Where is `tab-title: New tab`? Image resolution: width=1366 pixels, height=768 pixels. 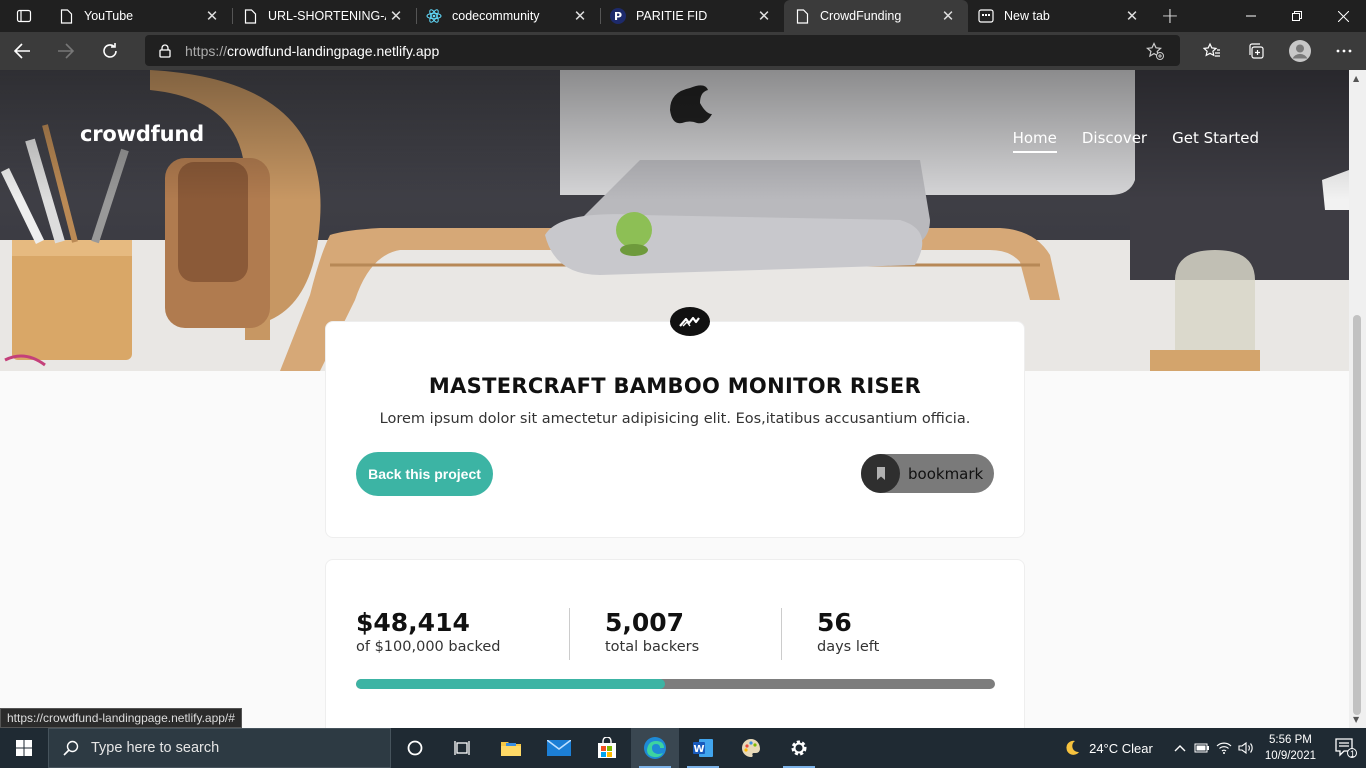 tab-title: New tab is located at coordinates (1027, 16).